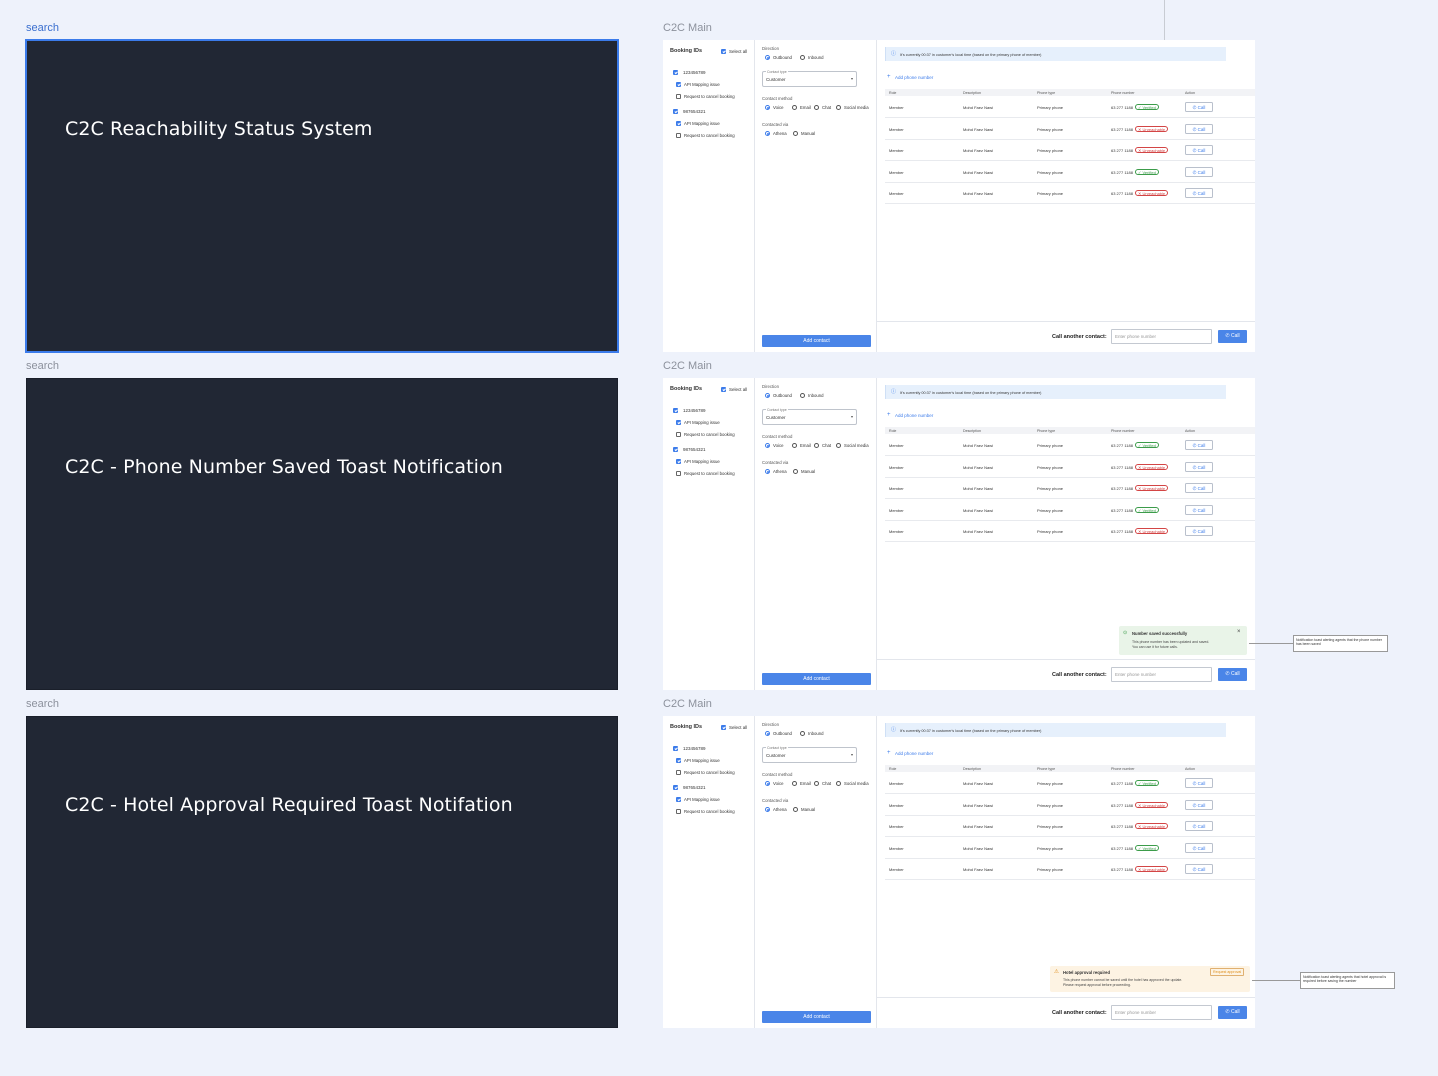 The height and width of the screenshot is (1076, 1438). What do you see at coordinates (1123, 769) in the screenshot?
I see `column-header: Phone number` at bounding box center [1123, 769].